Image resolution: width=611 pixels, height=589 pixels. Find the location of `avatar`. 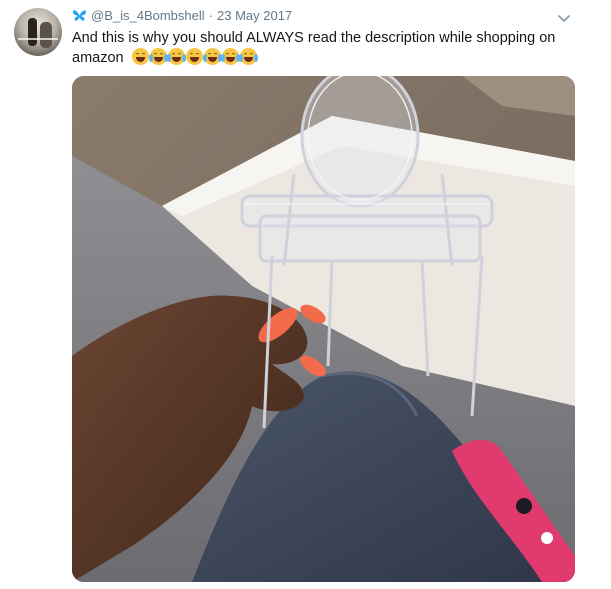

avatar is located at coordinates (38, 32).